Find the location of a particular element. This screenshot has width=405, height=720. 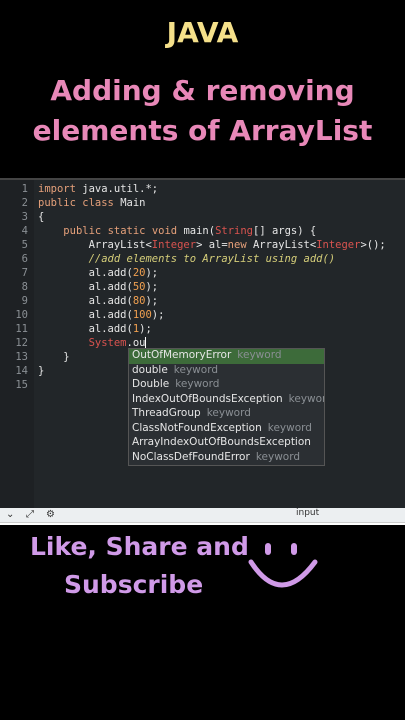

autocomplete-item: IndexOutOfBoundsException keyword is located at coordinates (226, 400).